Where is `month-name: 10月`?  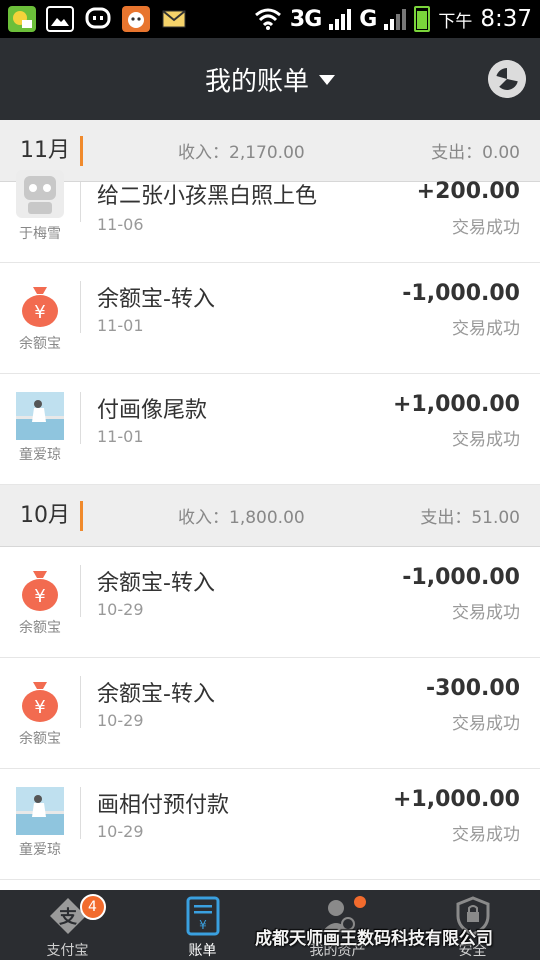 month-name: 10月 is located at coordinates (51, 516).